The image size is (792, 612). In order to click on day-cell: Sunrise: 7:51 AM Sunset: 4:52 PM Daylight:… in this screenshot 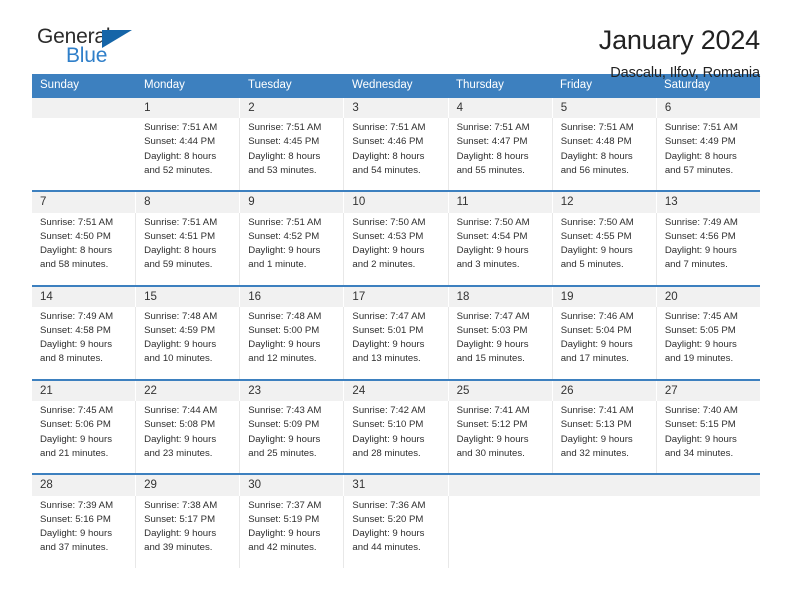, I will do `click(292, 248)`.